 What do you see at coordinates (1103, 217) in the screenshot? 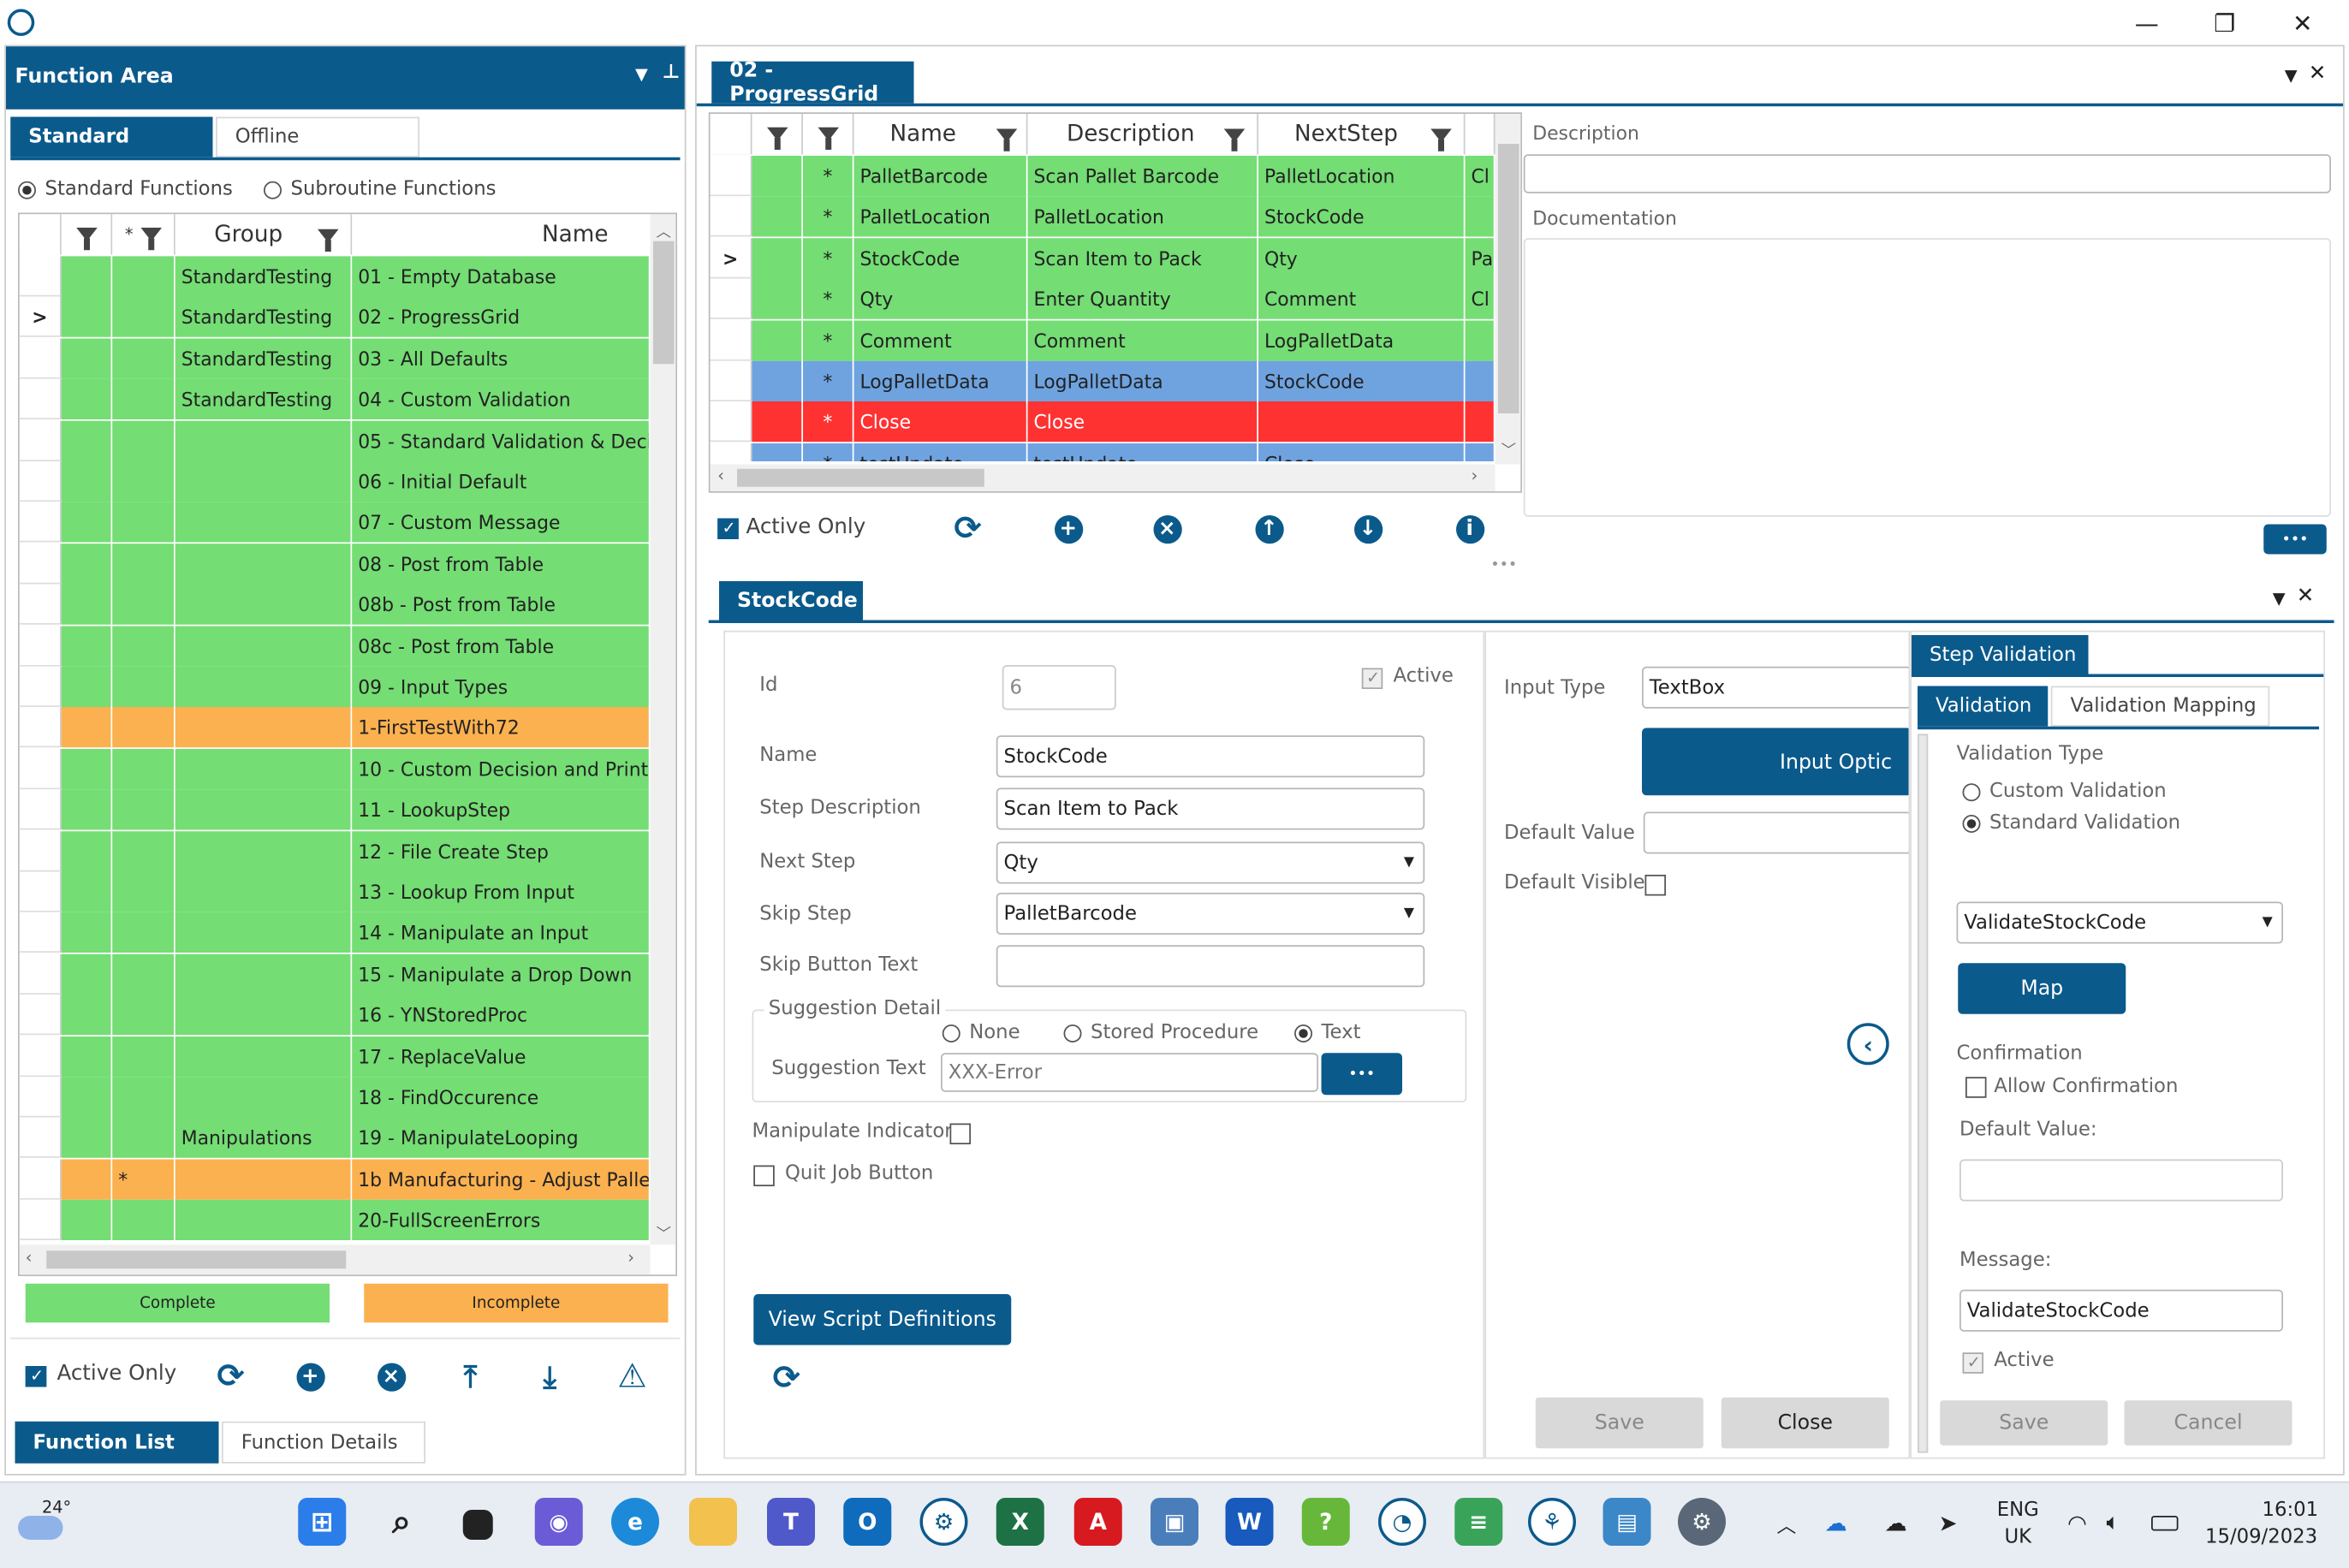
I see `table-row: * PalletLocation PalletLocation StockCode` at bounding box center [1103, 217].